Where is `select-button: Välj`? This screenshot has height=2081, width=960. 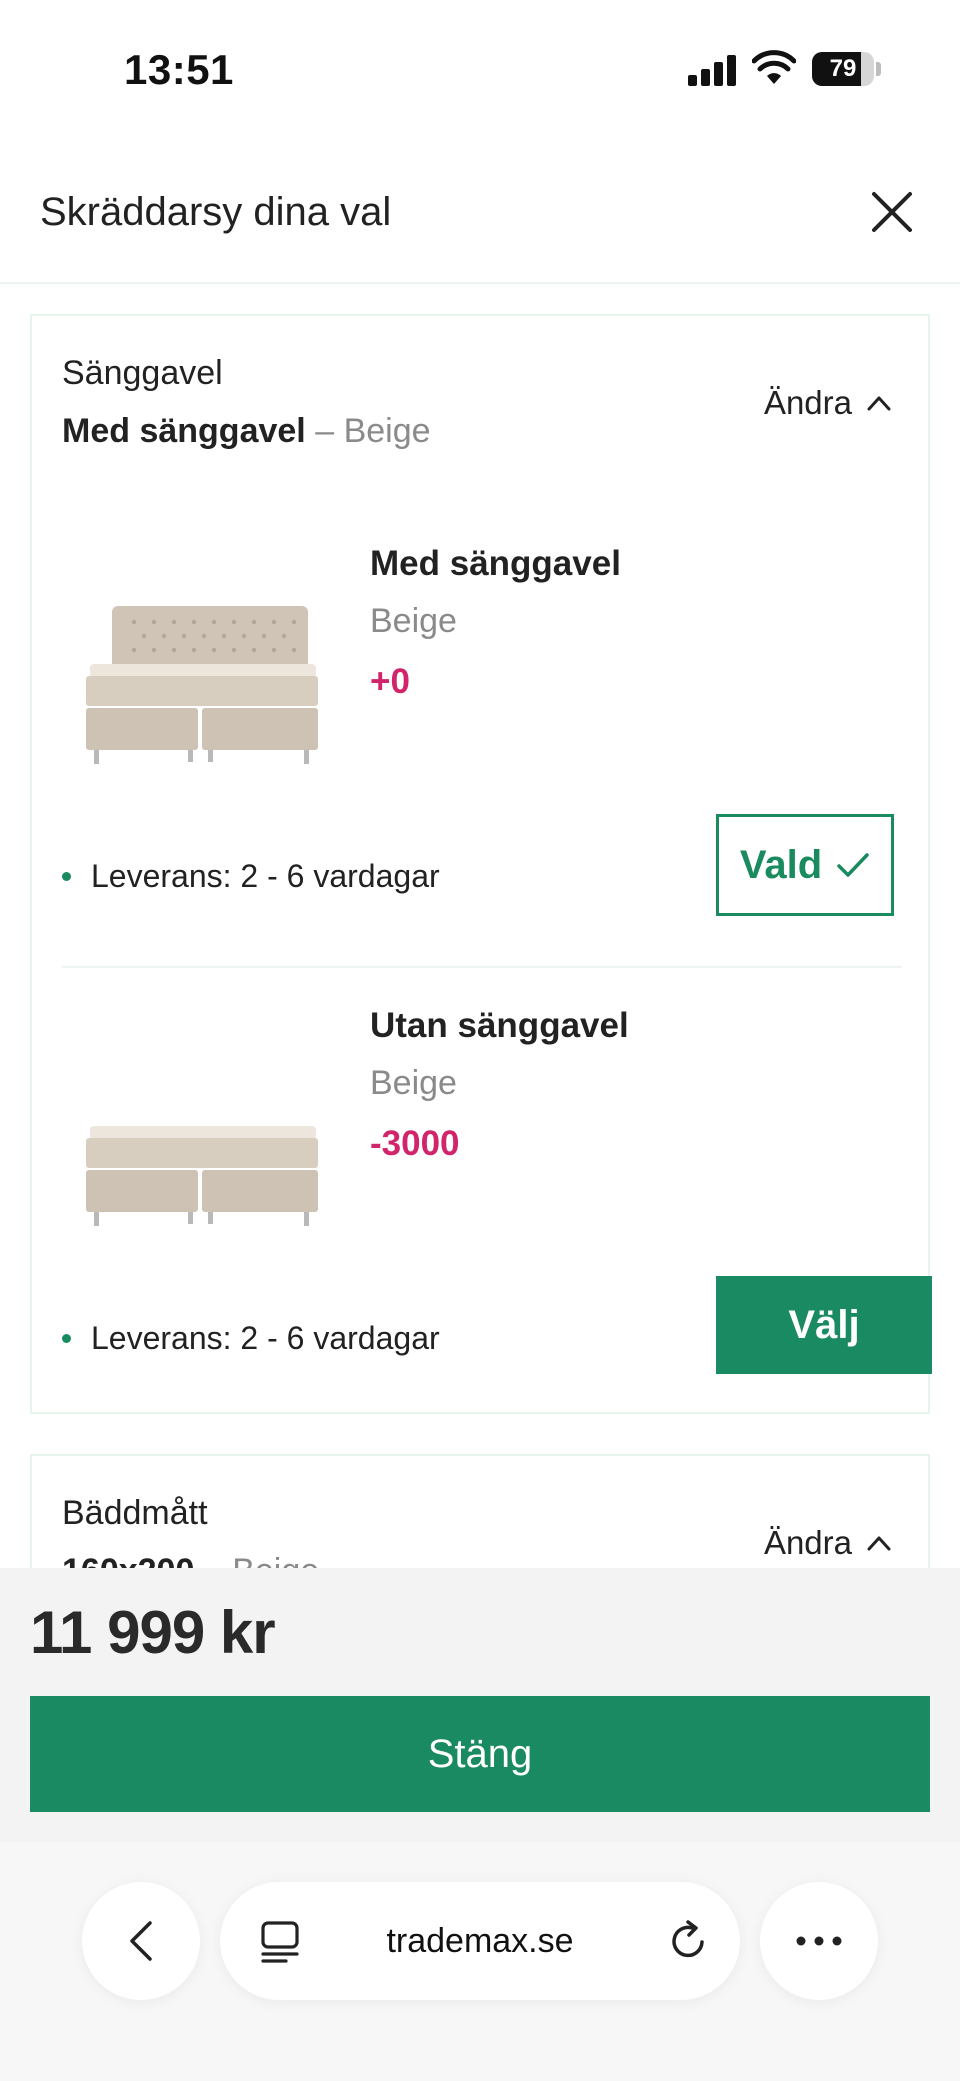
select-button: Välj is located at coordinates (824, 1325).